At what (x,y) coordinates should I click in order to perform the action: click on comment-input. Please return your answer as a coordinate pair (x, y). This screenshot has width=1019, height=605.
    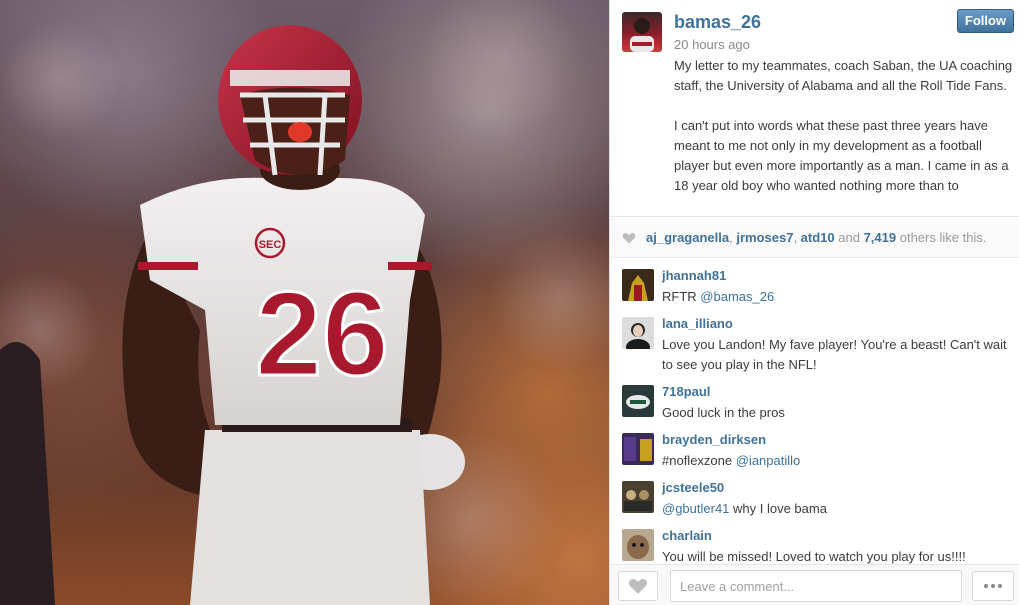
    Looking at the image, I should click on (816, 586).